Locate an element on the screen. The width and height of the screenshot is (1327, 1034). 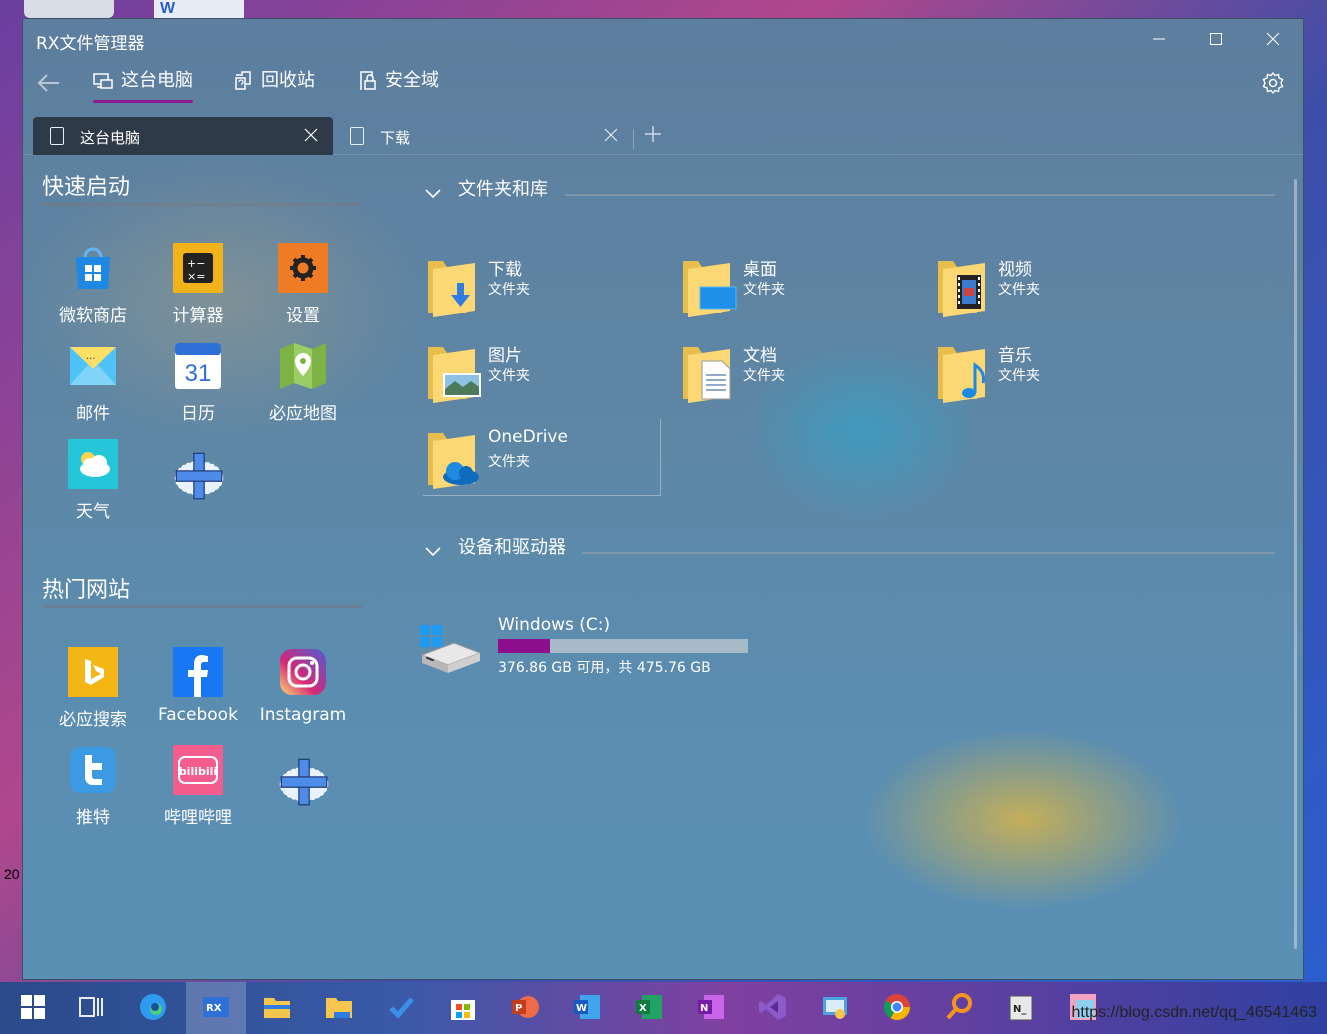
visual-studio-icon is located at coordinates (773, 1007).